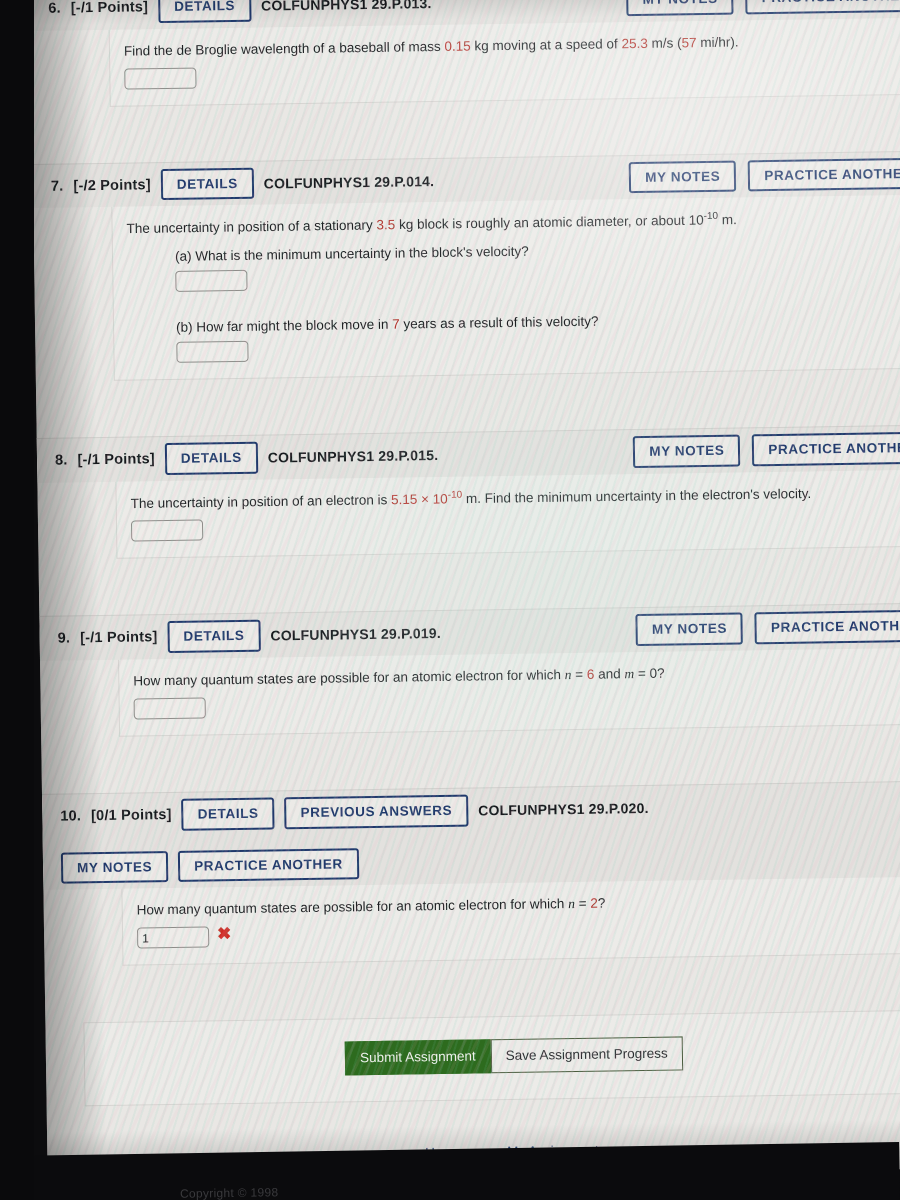 The width and height of the screenshot is (900, 1200). What do you see at coordinates (642, 673) in the screenshot?
I see `q9-eq2: =` at bounding box center [642, 673].